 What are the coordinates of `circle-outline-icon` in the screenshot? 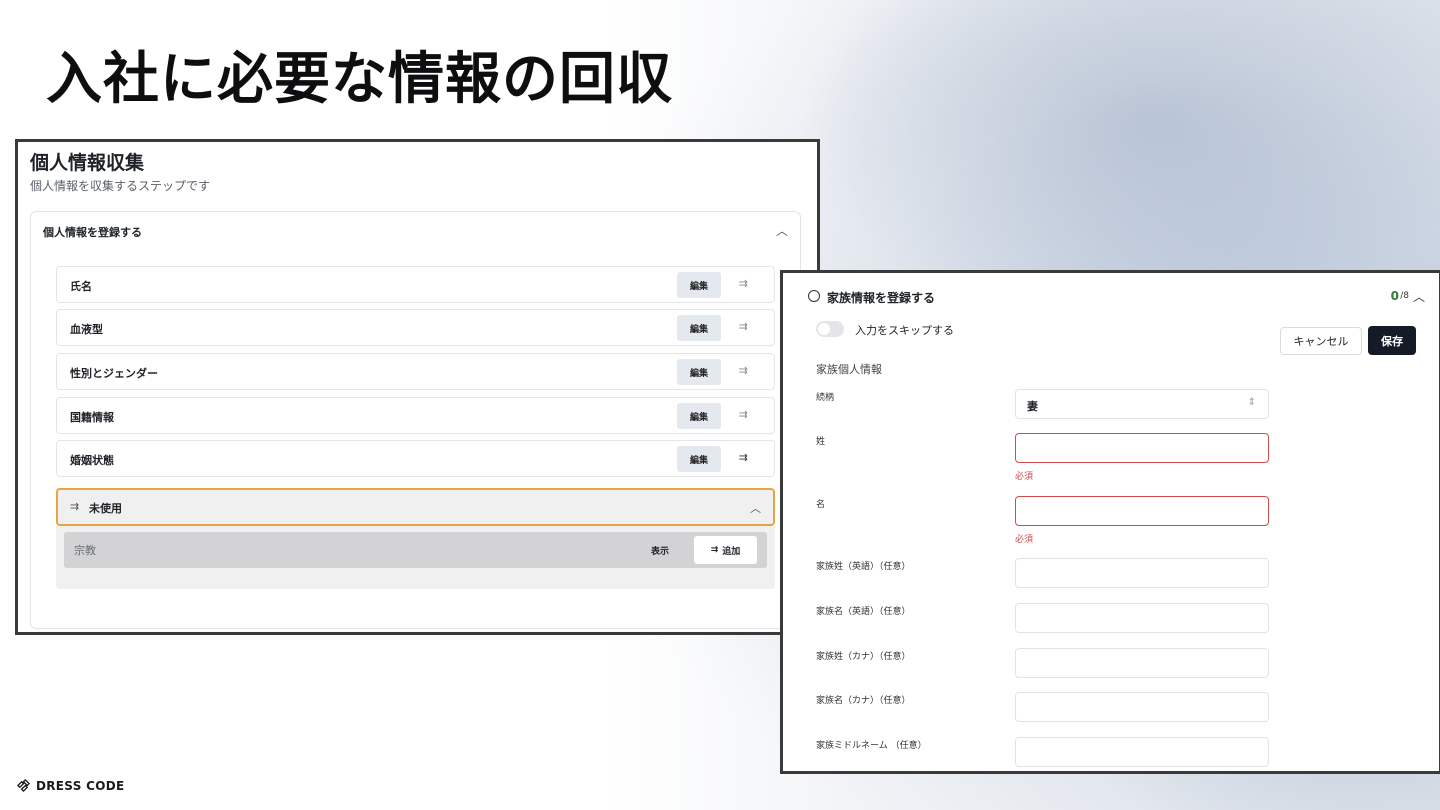 It's located at (814, 296).